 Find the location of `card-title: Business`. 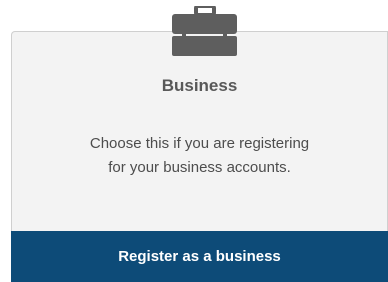

card-title: Business is located at coordinates (199, 85).